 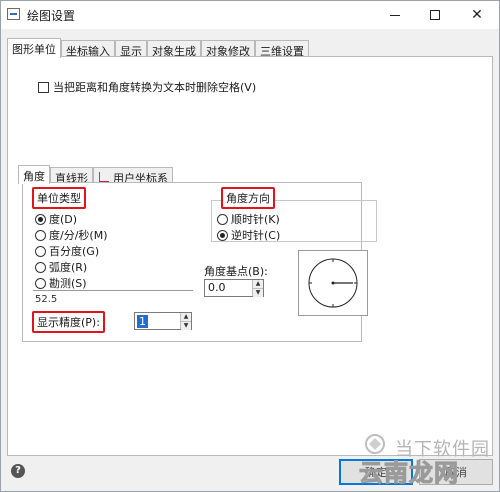 I want to click on base-angle-stepper: 0.0 ▲ ▼, so click(x=234, y=288).